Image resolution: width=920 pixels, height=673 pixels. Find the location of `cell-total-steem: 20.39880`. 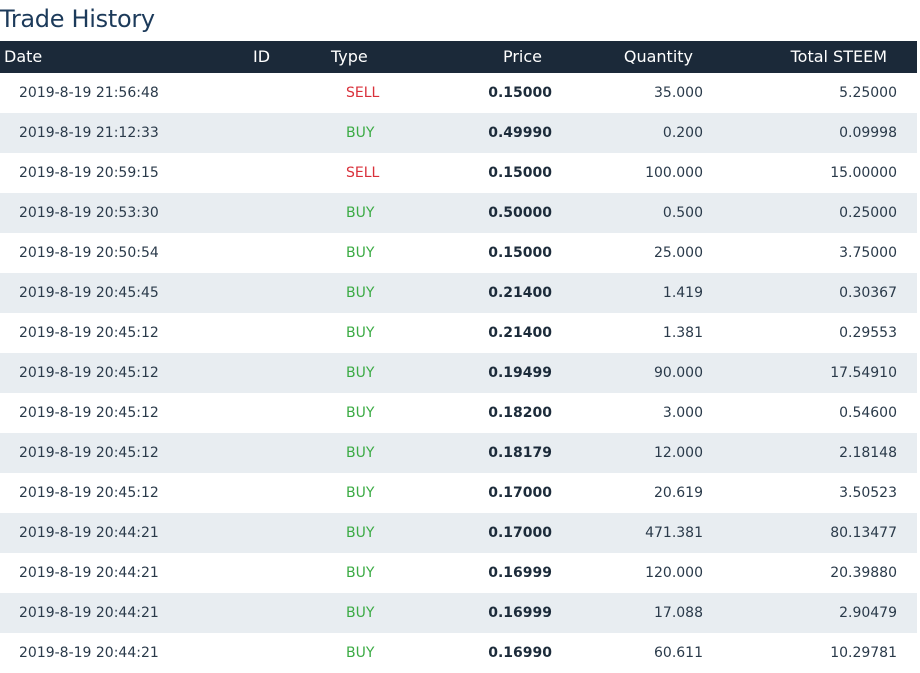

cell-total-steem: 20.39880 is located at coordinates (863, 573).